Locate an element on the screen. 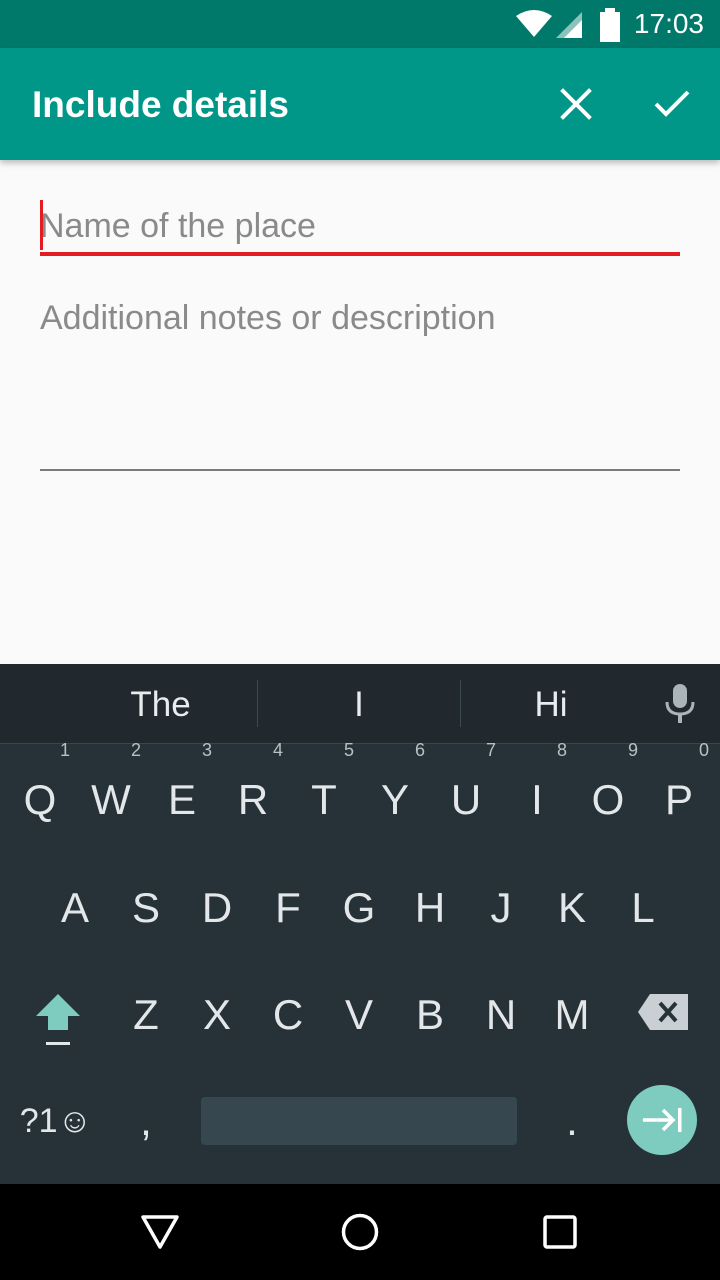 This screenshot has width=720, height=1280. backspace-icon is located at coordinates (663, 1012).